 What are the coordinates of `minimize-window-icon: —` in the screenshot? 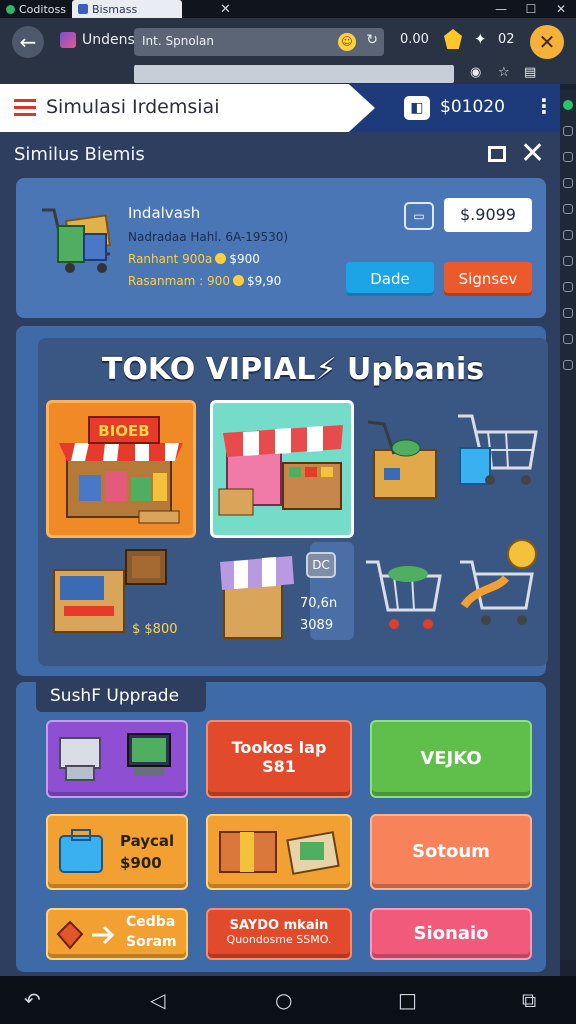 It's located at (501, 9).